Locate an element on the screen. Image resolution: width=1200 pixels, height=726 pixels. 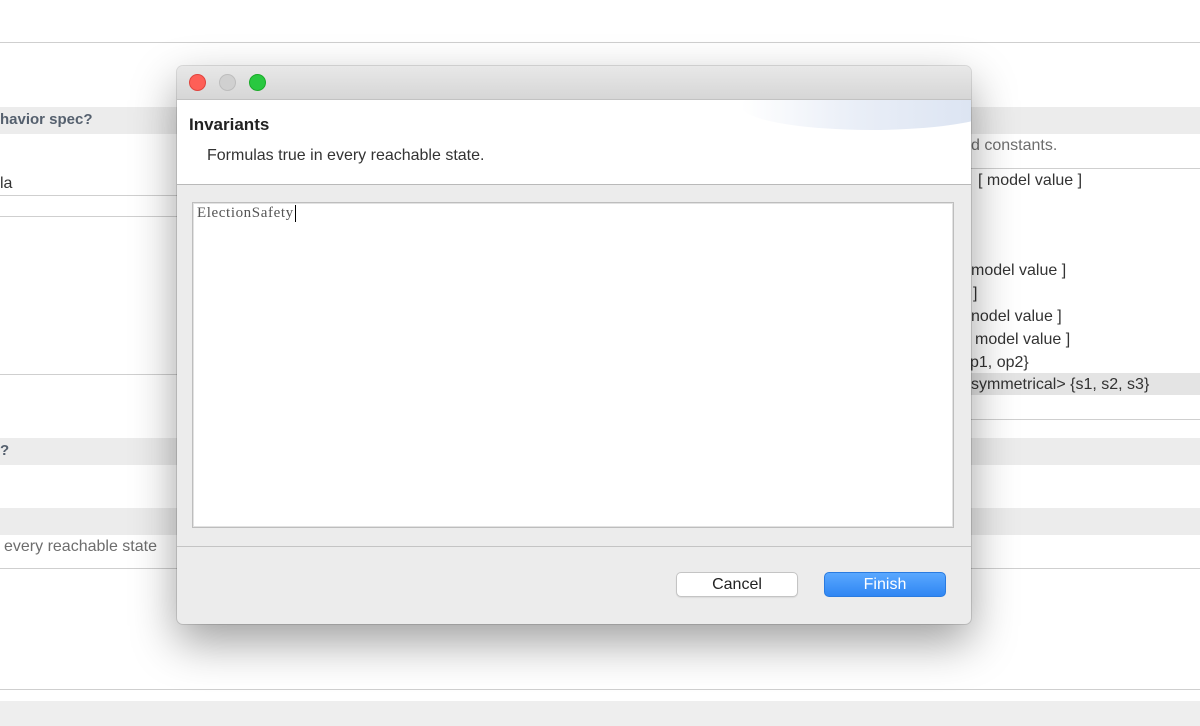
constant-row: ] is located at coordinates (975, 294).